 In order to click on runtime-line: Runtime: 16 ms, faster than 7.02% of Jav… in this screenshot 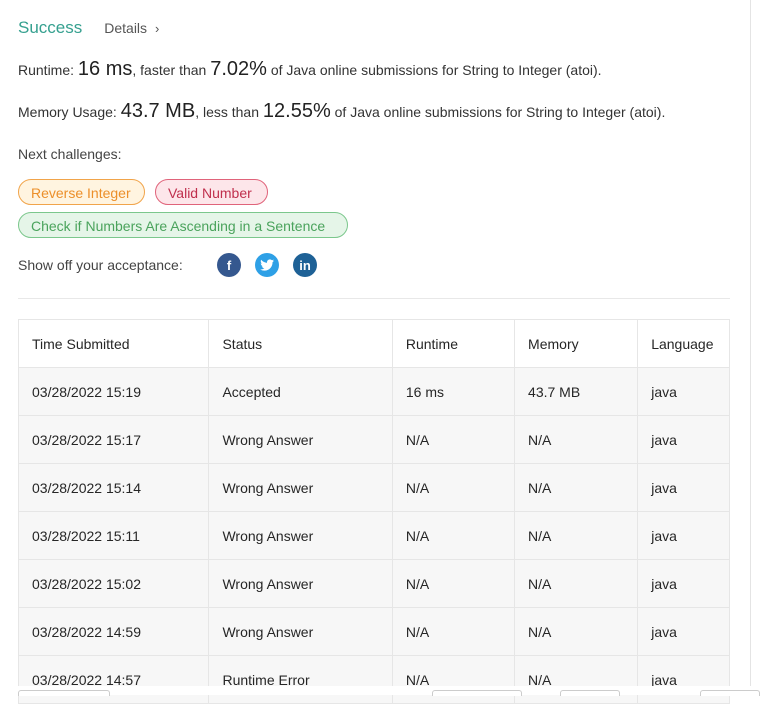, I will do `click(310, 69)`.